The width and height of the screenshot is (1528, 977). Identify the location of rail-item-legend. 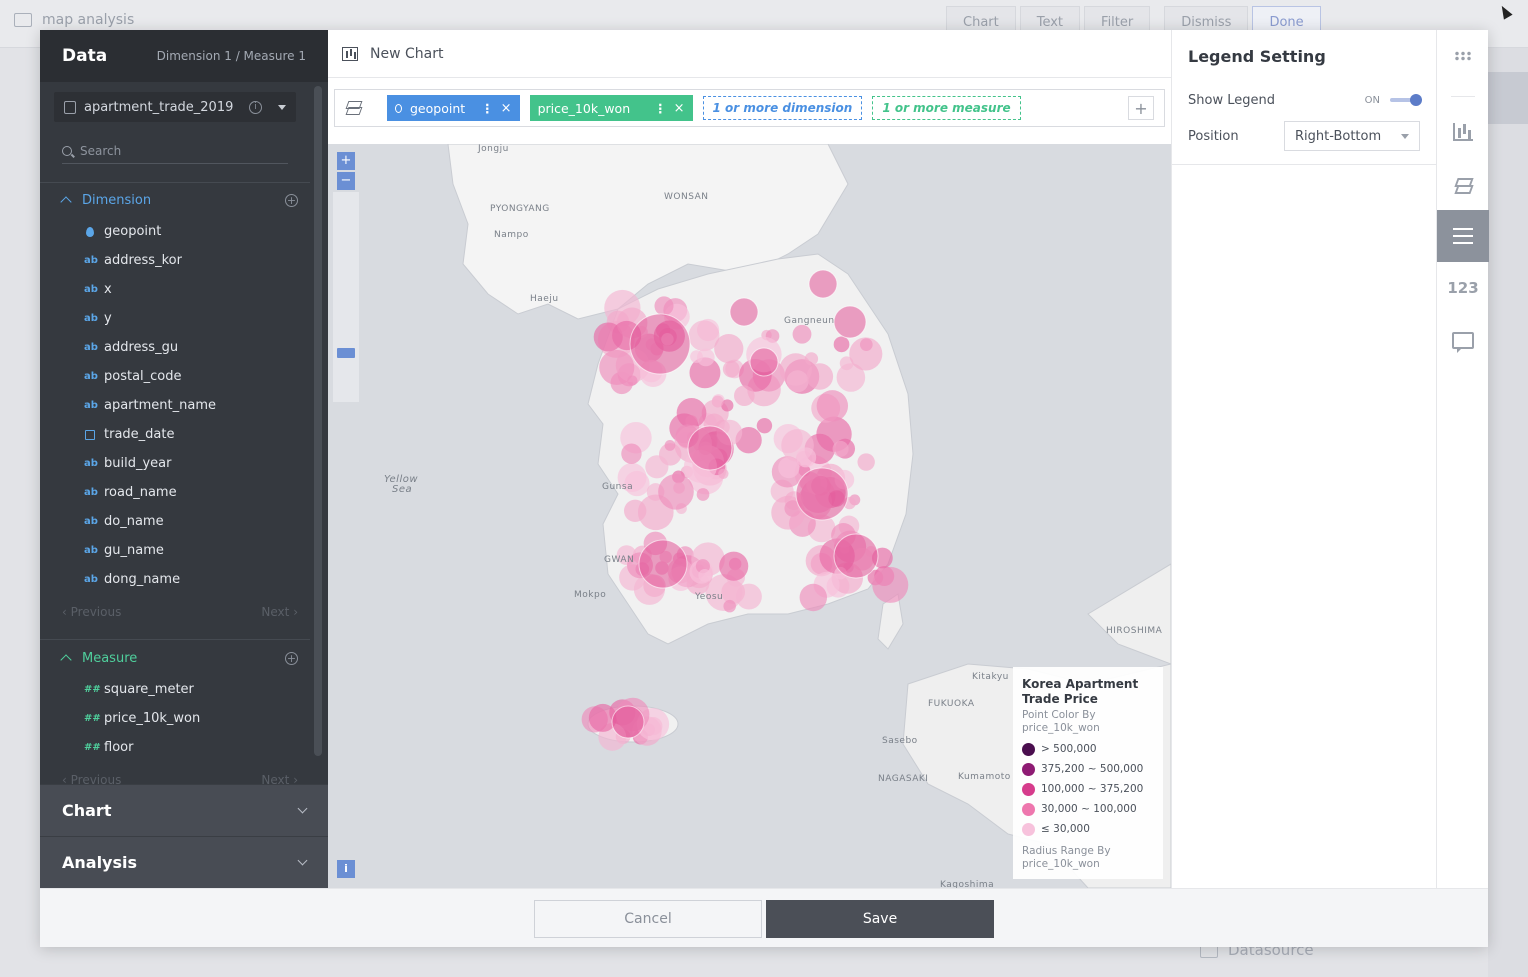
(1463, 236).